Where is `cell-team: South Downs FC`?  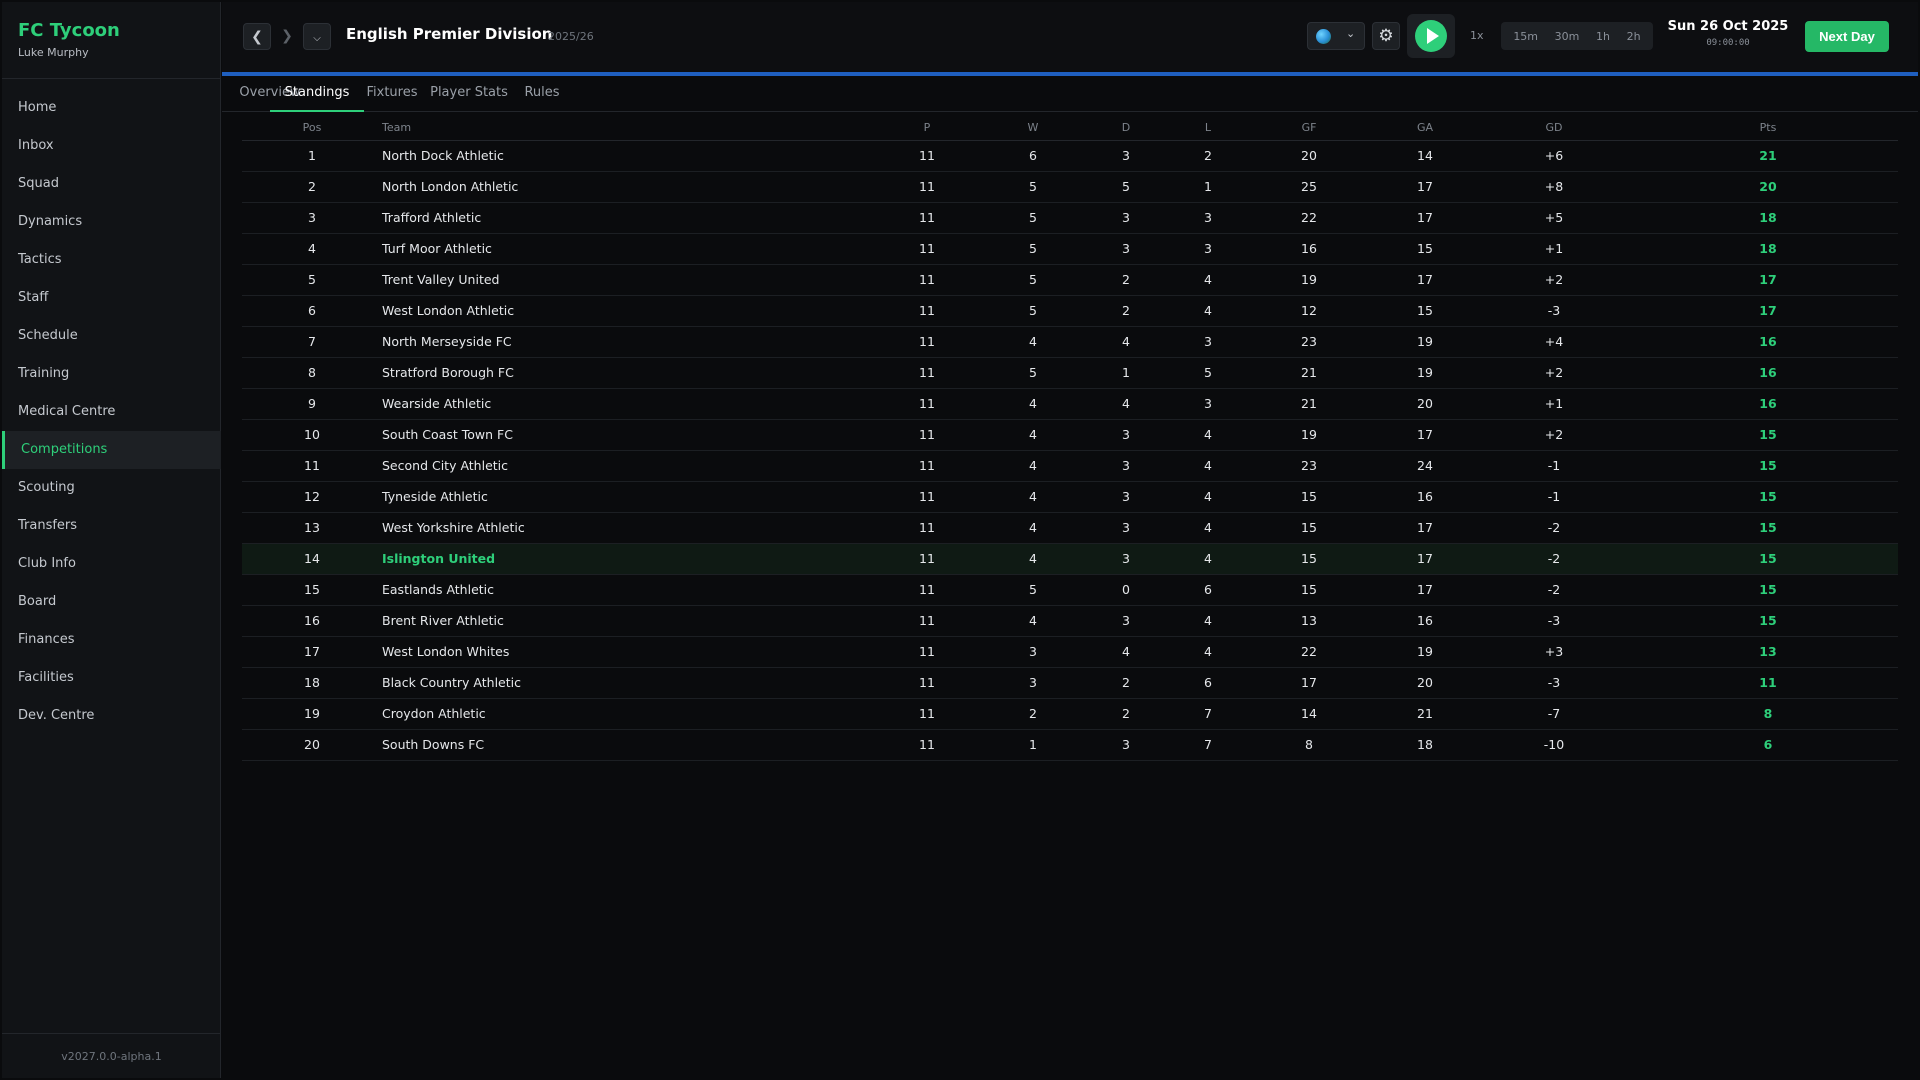
cell-team: South Downs FC is located at coordinates (622, 745).